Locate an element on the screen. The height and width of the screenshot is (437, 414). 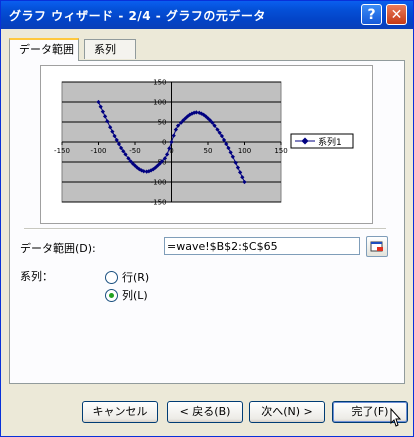
x-tick-label: 100 is located at coordinates (244, 151).